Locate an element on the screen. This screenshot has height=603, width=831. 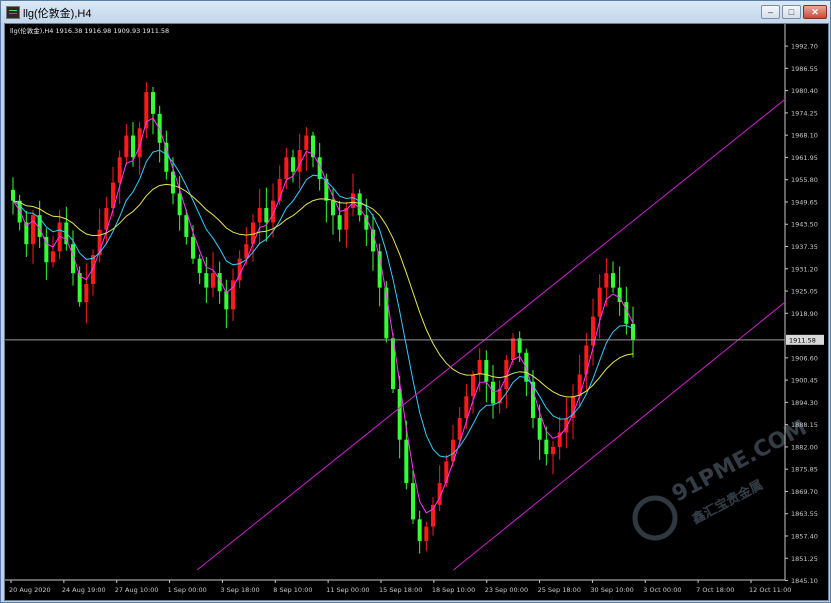
y-tick-label: 1955.80 is located at coordinates (804, 180).